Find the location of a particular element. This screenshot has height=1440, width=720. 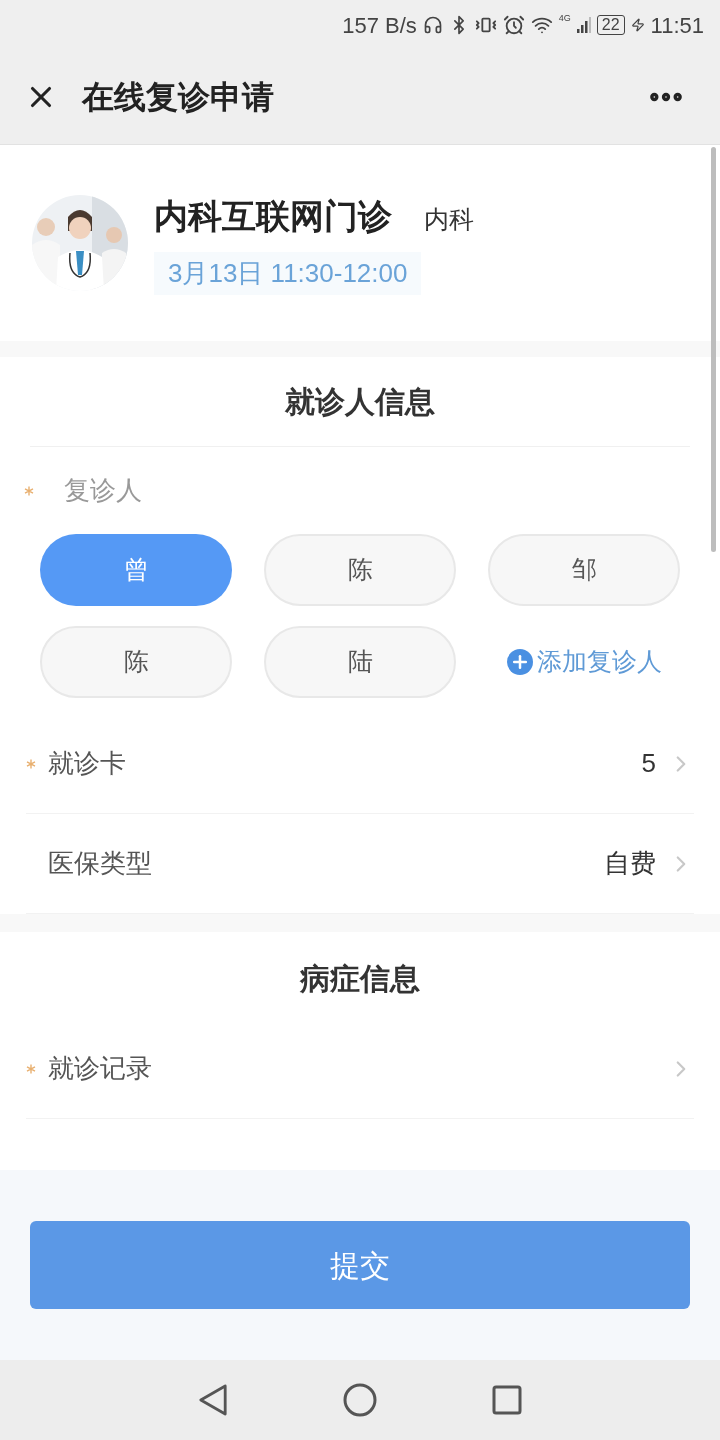

appointment-time: 3月13日 11:30-12:00 is located at coordinates (288, 273).